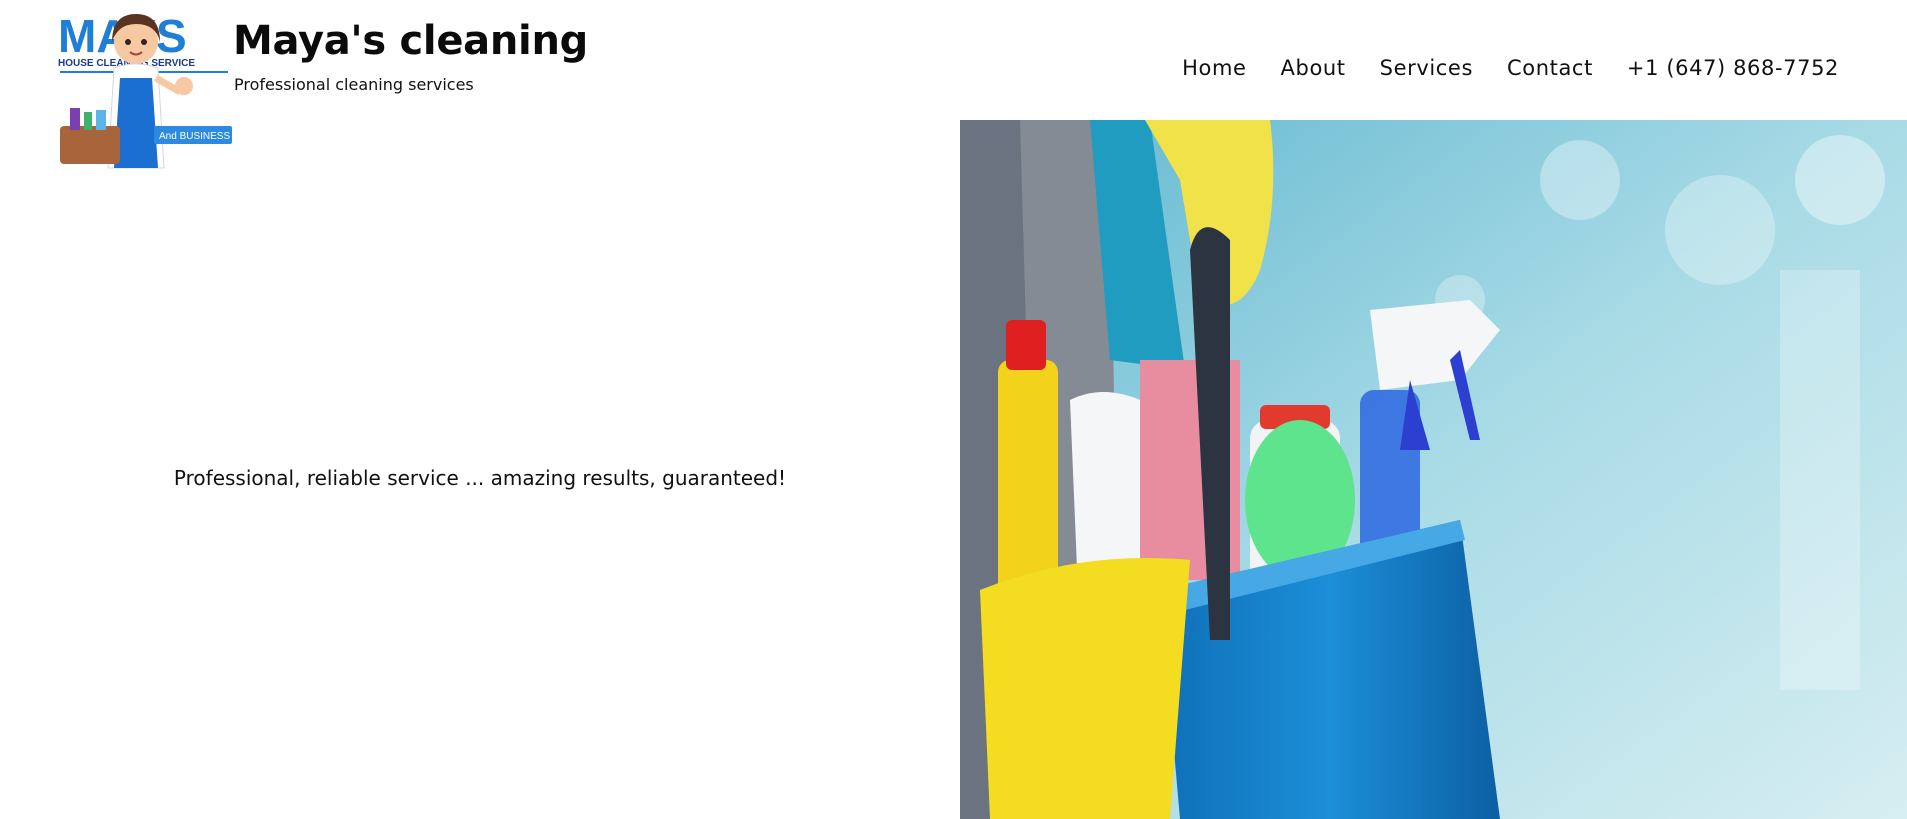 Image resolution: width=1907 pixels, height=819 pixels. I want to click on site-title: Maya's cleaning, so click(410, 41).